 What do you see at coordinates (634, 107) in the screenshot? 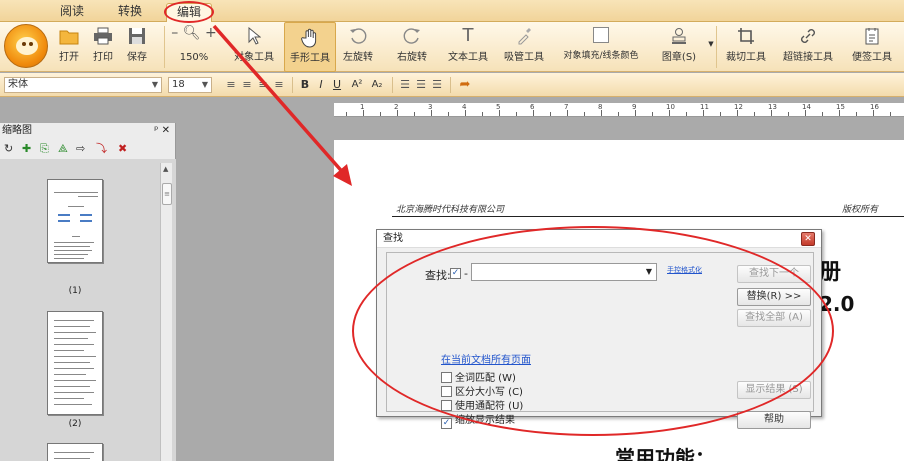
I see `ruler-number: 9` at bounding box center [634, 107].